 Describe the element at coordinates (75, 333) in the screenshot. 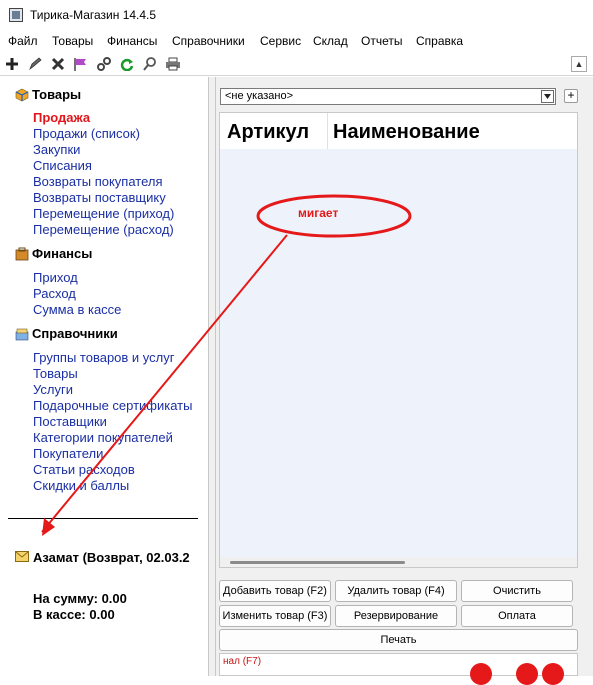

I see `section-refs-label: Справочники` at that location.